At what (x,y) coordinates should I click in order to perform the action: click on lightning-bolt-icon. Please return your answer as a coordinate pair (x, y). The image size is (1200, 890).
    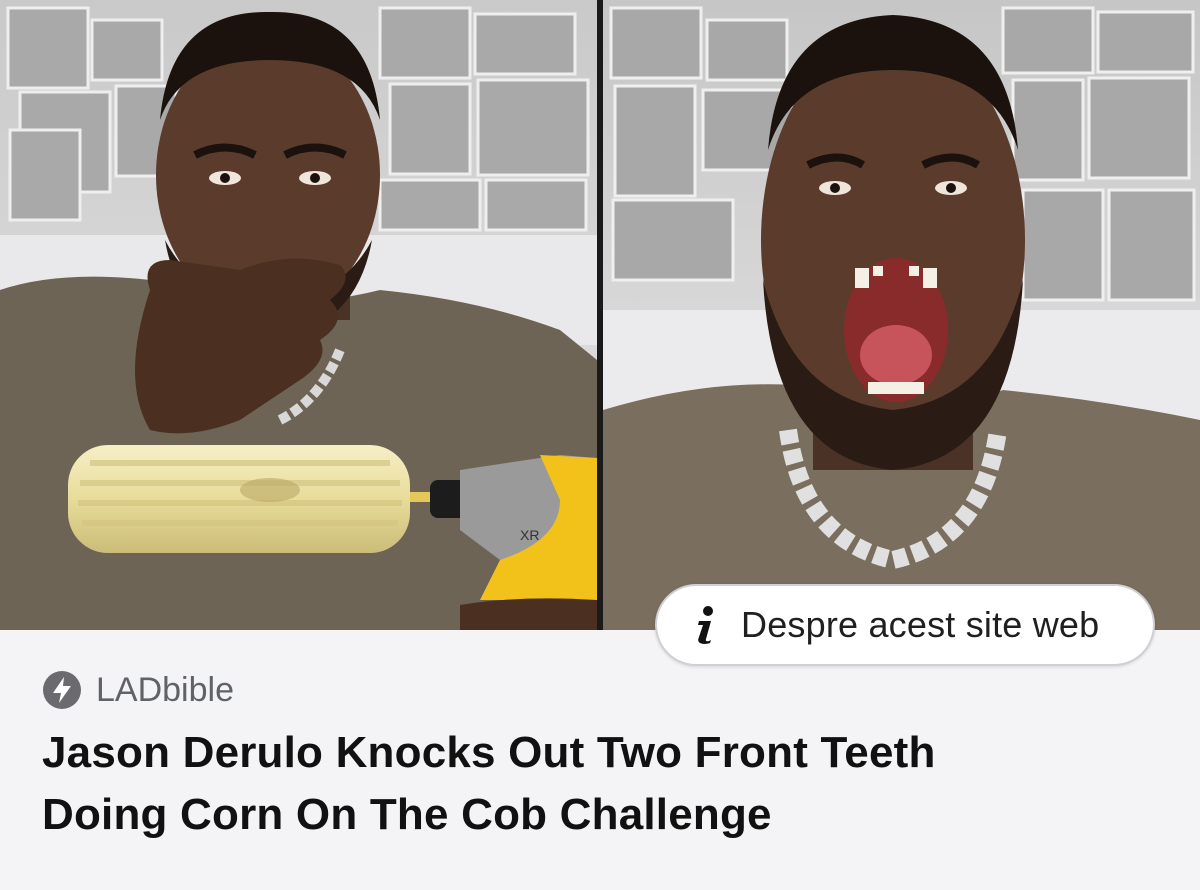
    Looking at the image, I should click on (62, 690).